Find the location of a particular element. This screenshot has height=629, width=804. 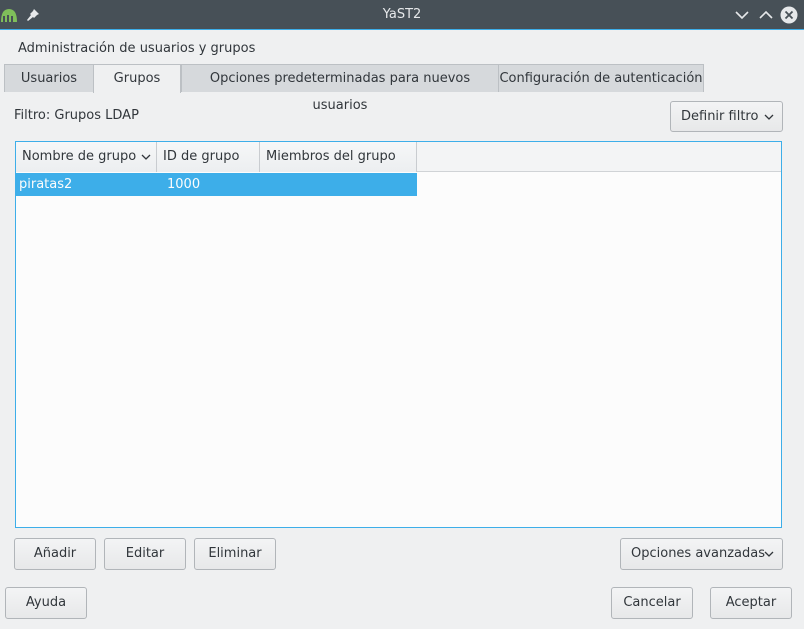

page-heading: Administración de usuarios y grupos is located at coordinates (137, 48).